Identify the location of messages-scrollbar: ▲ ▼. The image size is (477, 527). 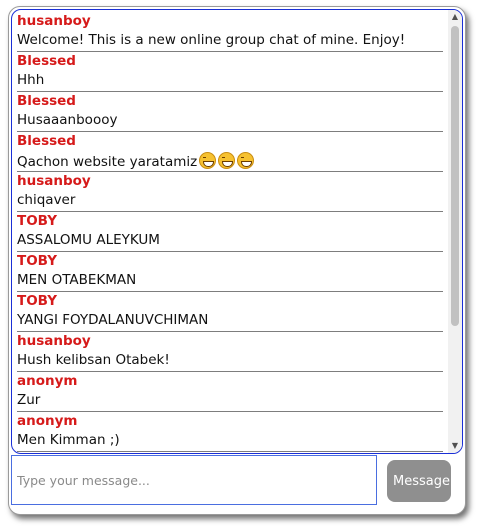
(455, 231).